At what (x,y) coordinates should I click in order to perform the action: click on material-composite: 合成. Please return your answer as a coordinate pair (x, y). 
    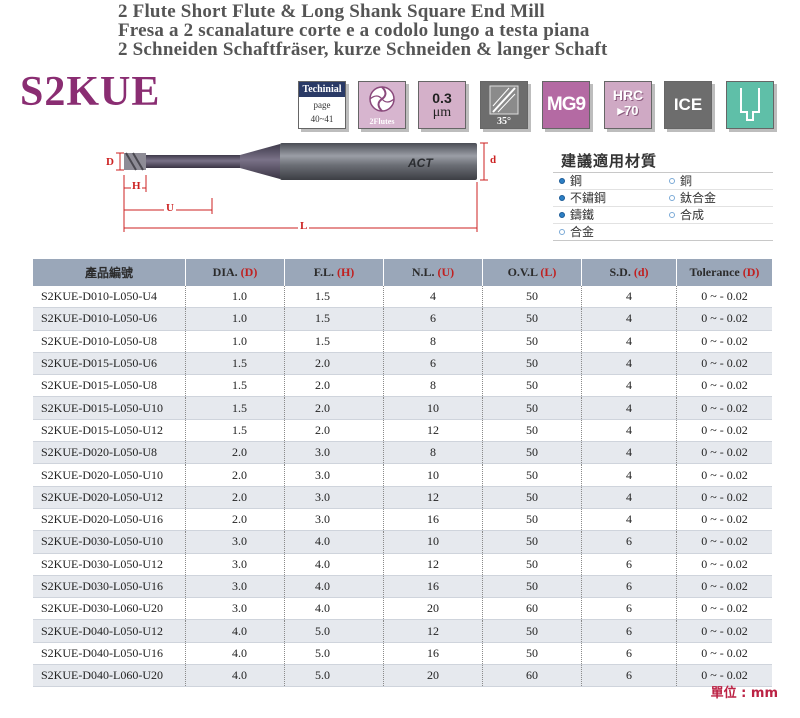
    Looking at the image, I should click on (718, 215).